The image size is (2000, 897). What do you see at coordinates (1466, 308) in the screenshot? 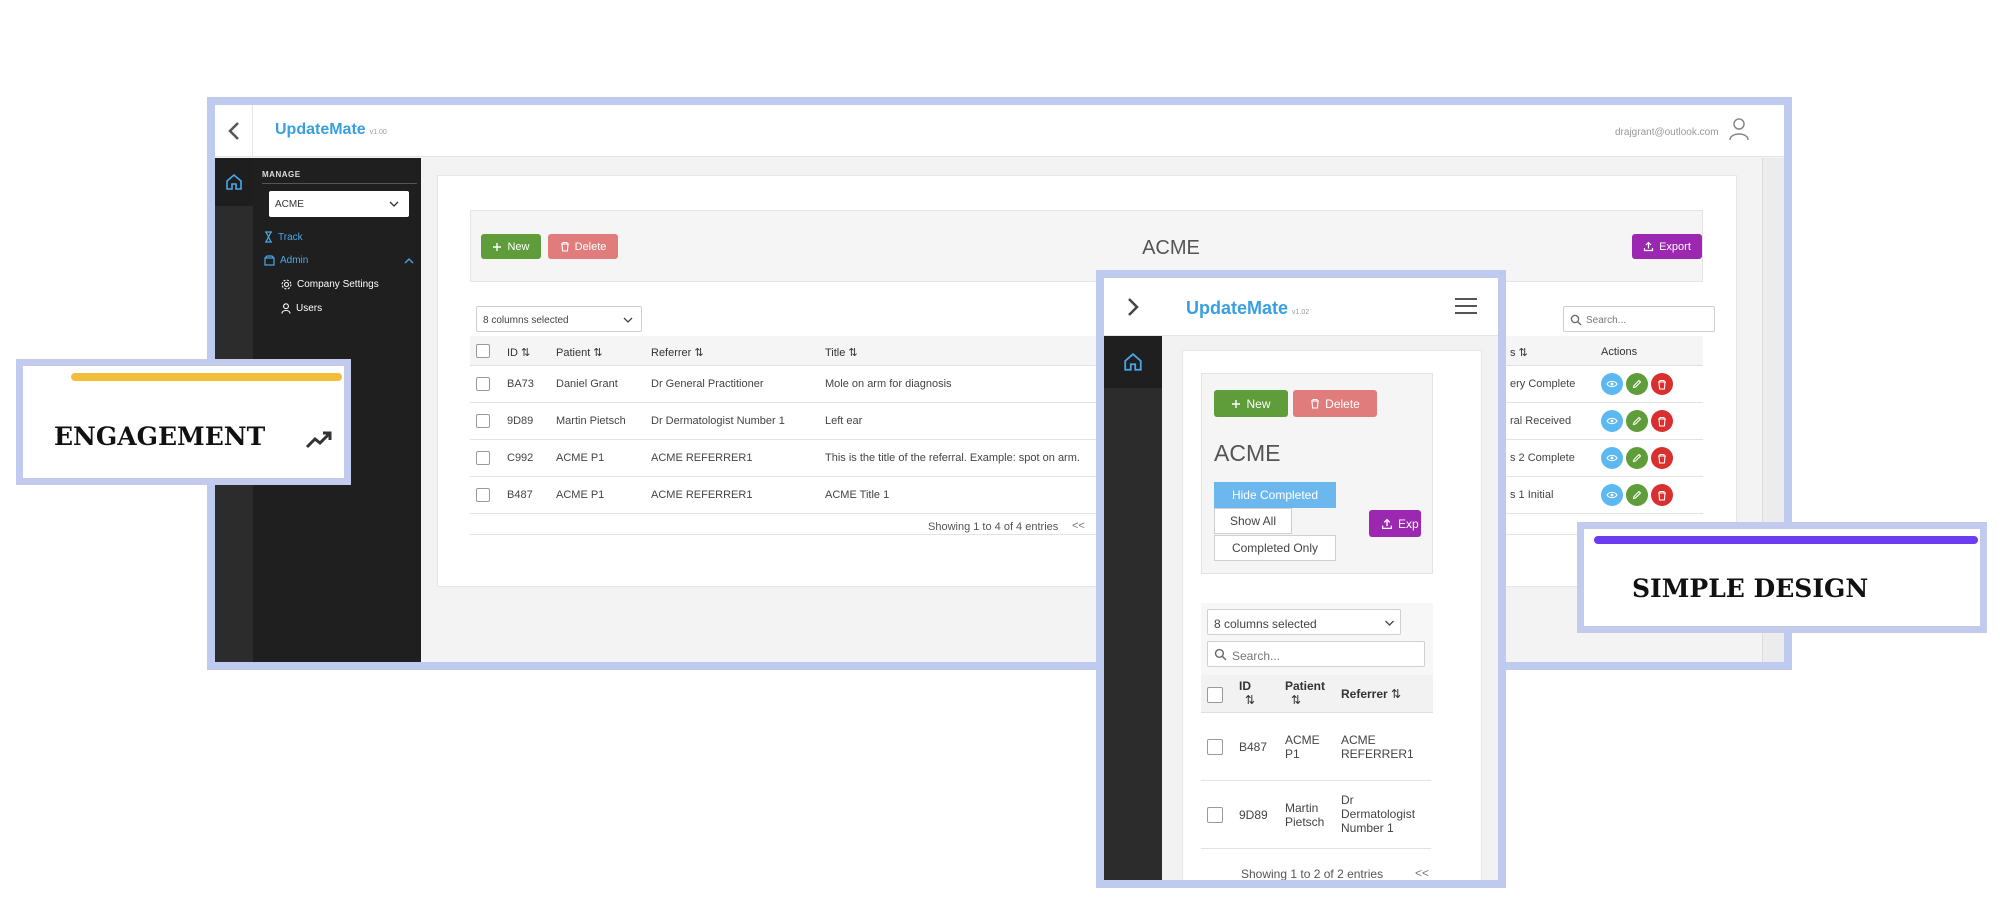
I see `hamburger-menu-icon` at bounding box center [1466, 308].